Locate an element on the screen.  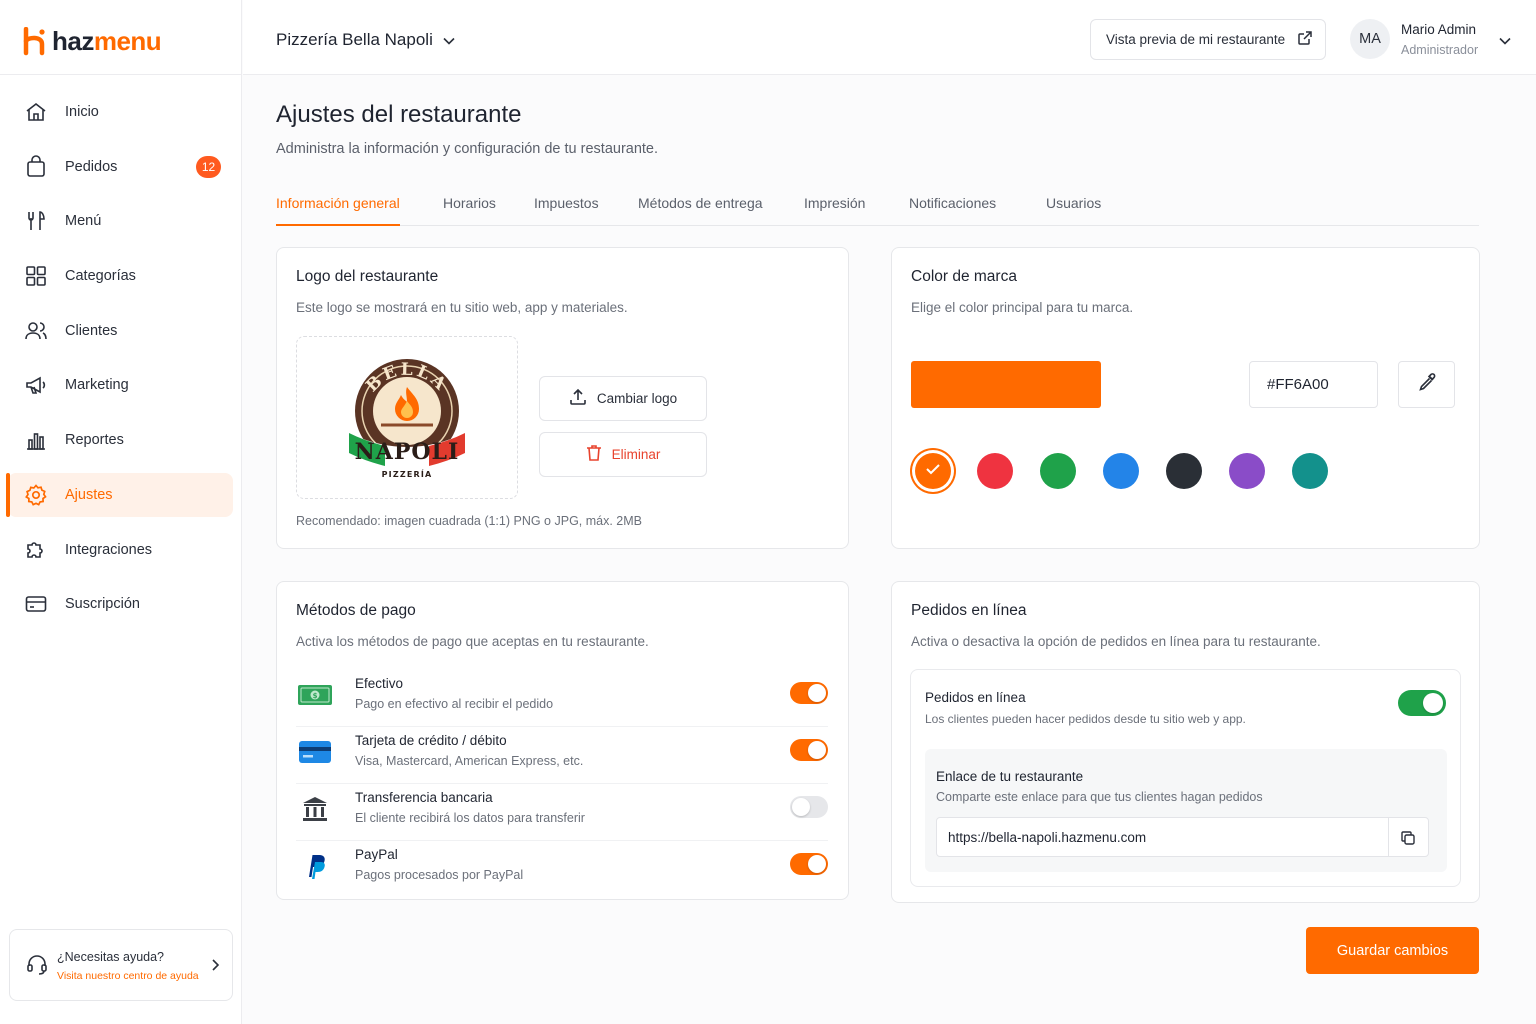
tab-impresion: Impresión is located at coordinates (834, 210).